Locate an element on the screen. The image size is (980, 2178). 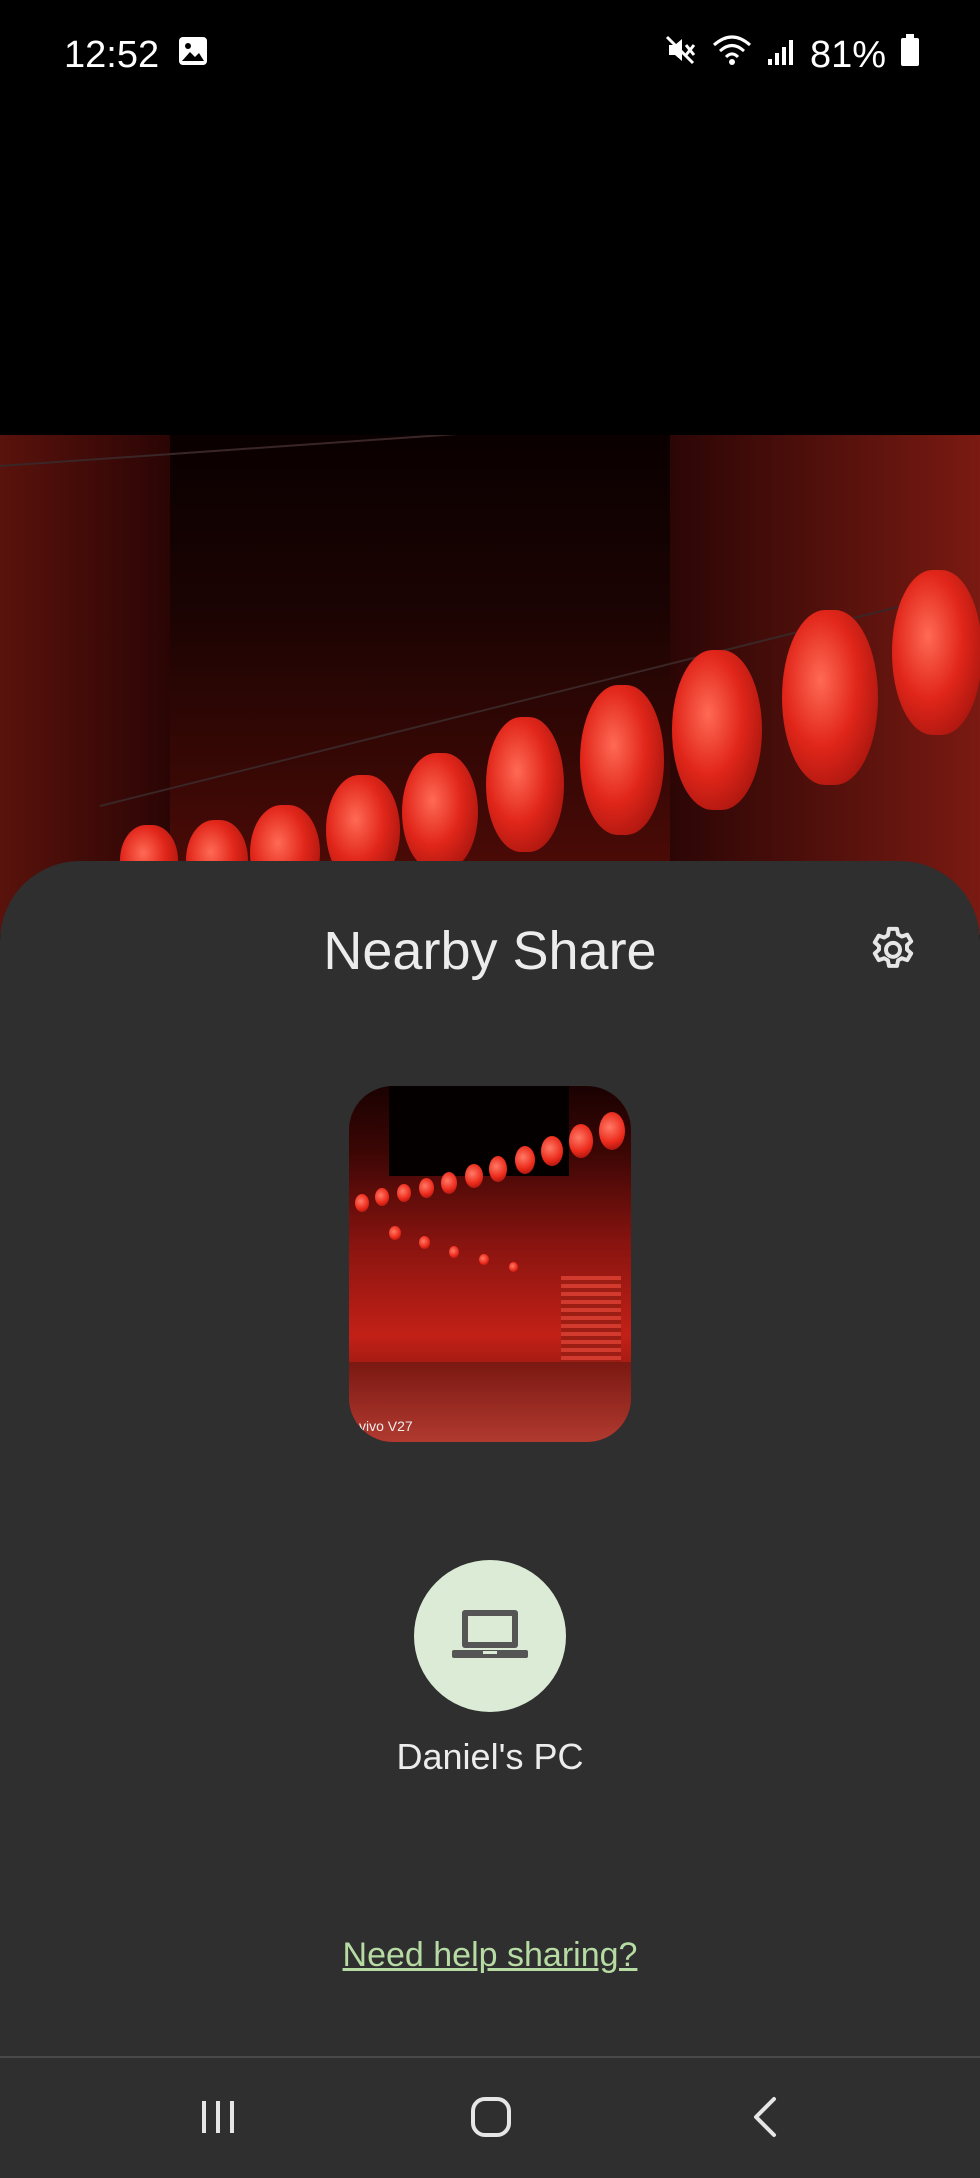
clock: 12:52 is located at coordinates (112, 54).